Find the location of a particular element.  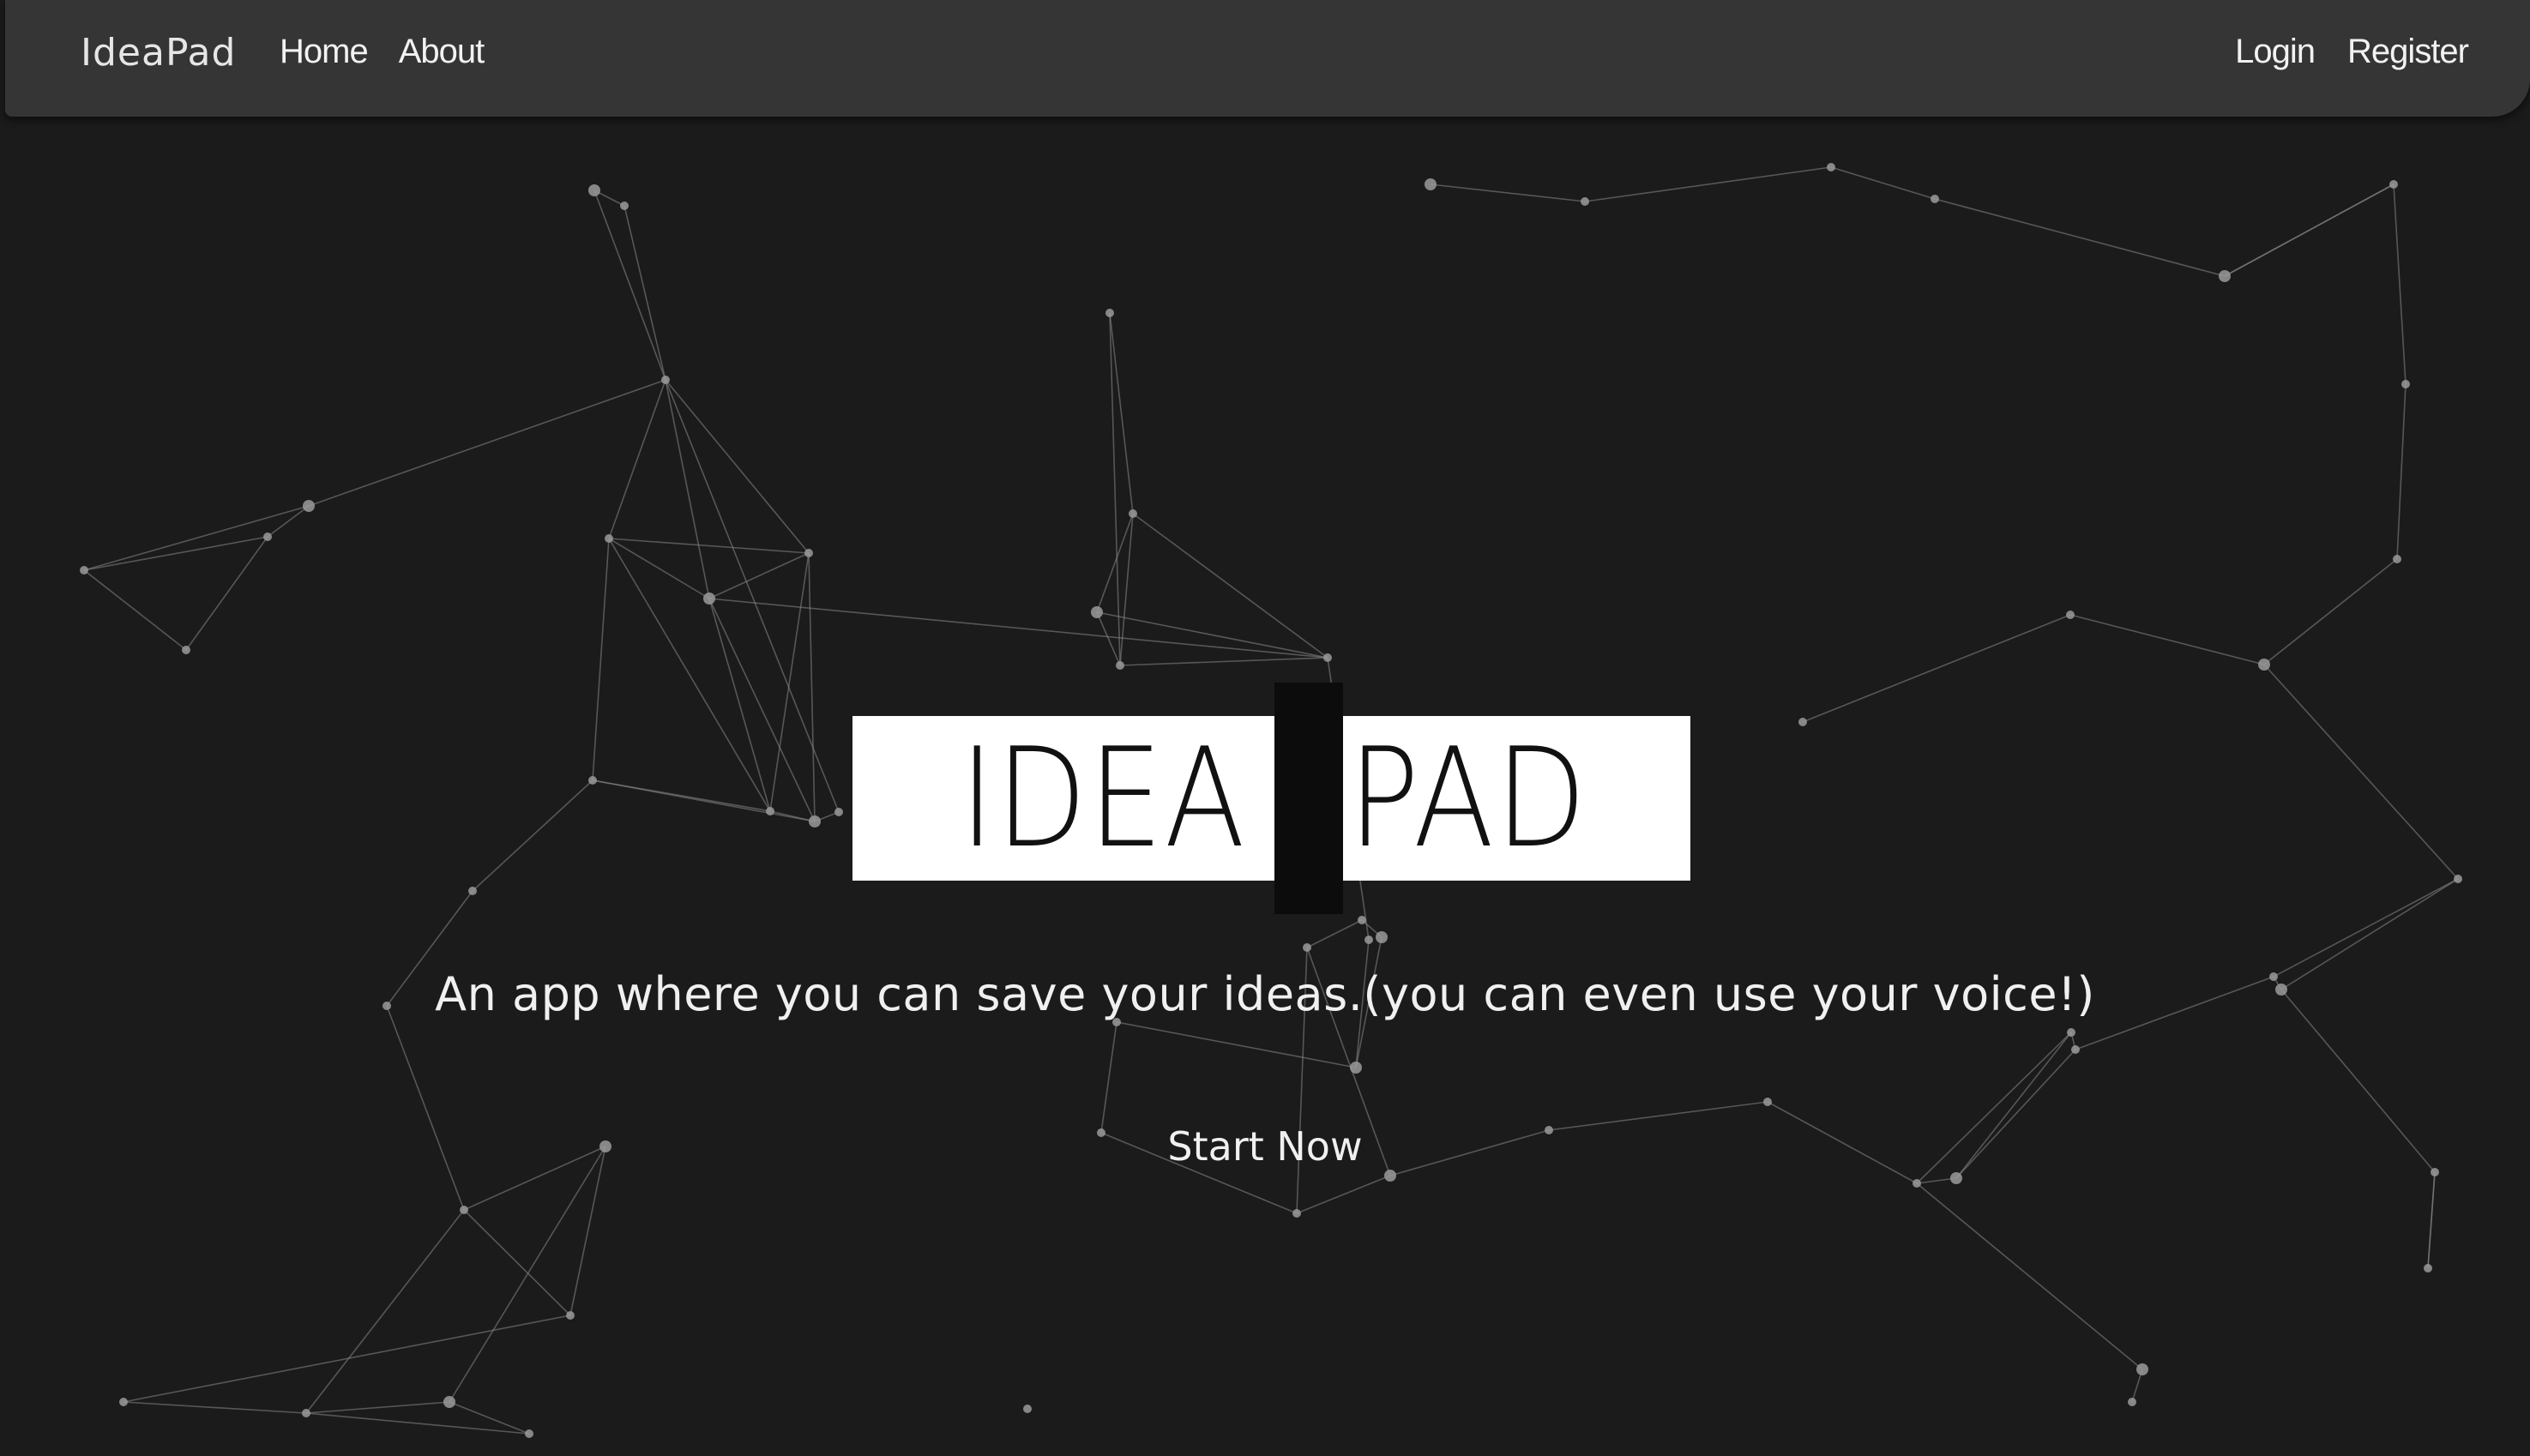

start-now-container: Start Now is located at coordinates (1265, 1146).